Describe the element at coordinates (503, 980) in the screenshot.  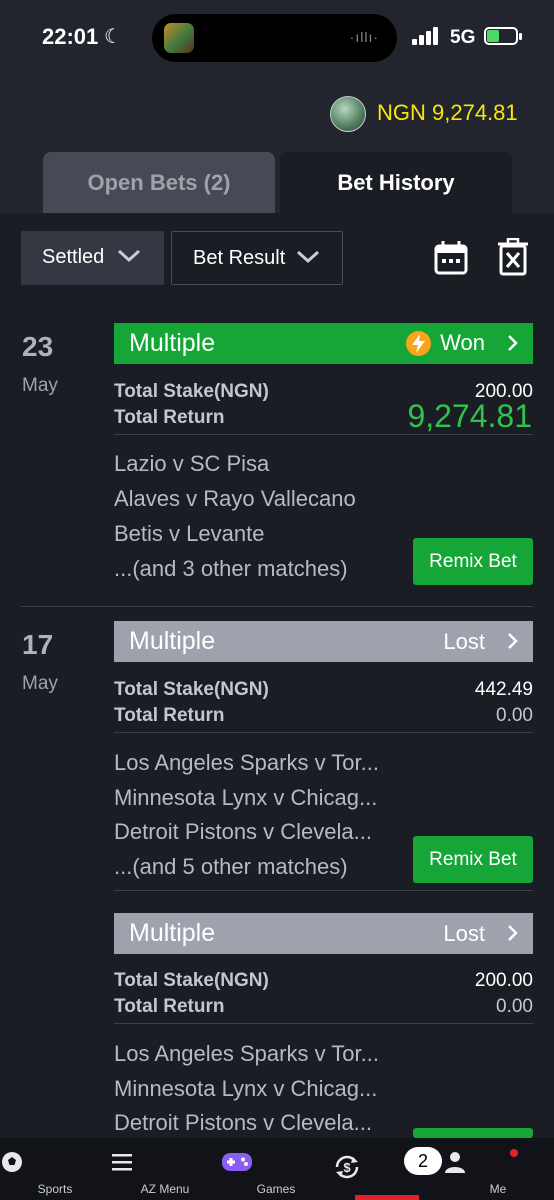
I see `total-stake-value: 200.00` at that location.